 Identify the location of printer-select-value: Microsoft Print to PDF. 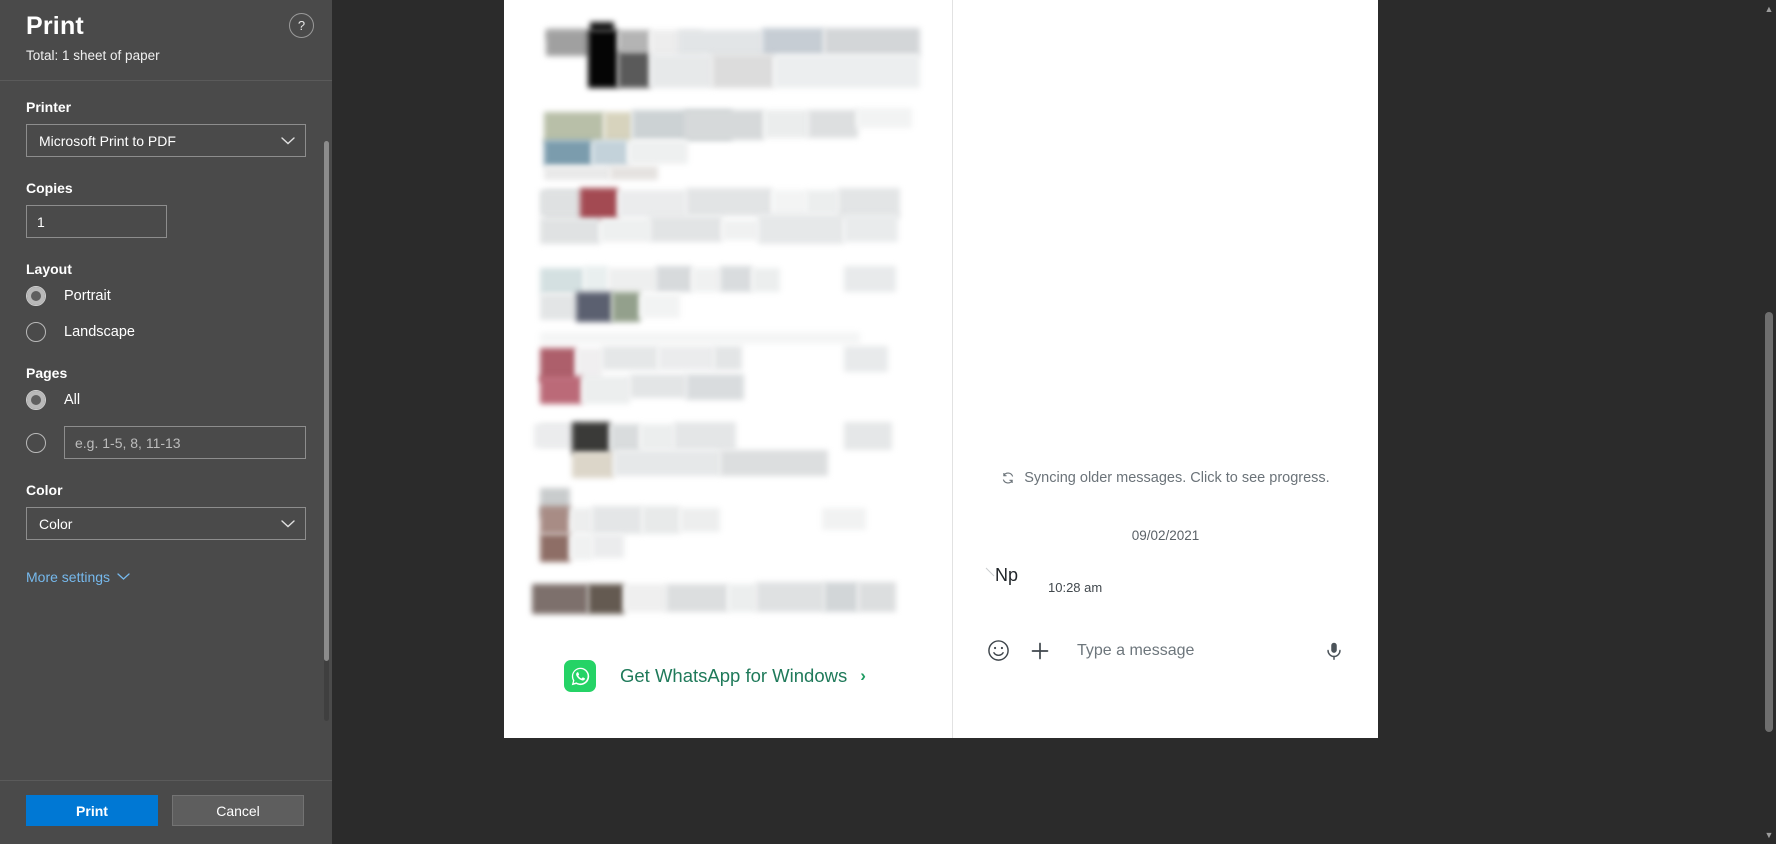
(107, 140).